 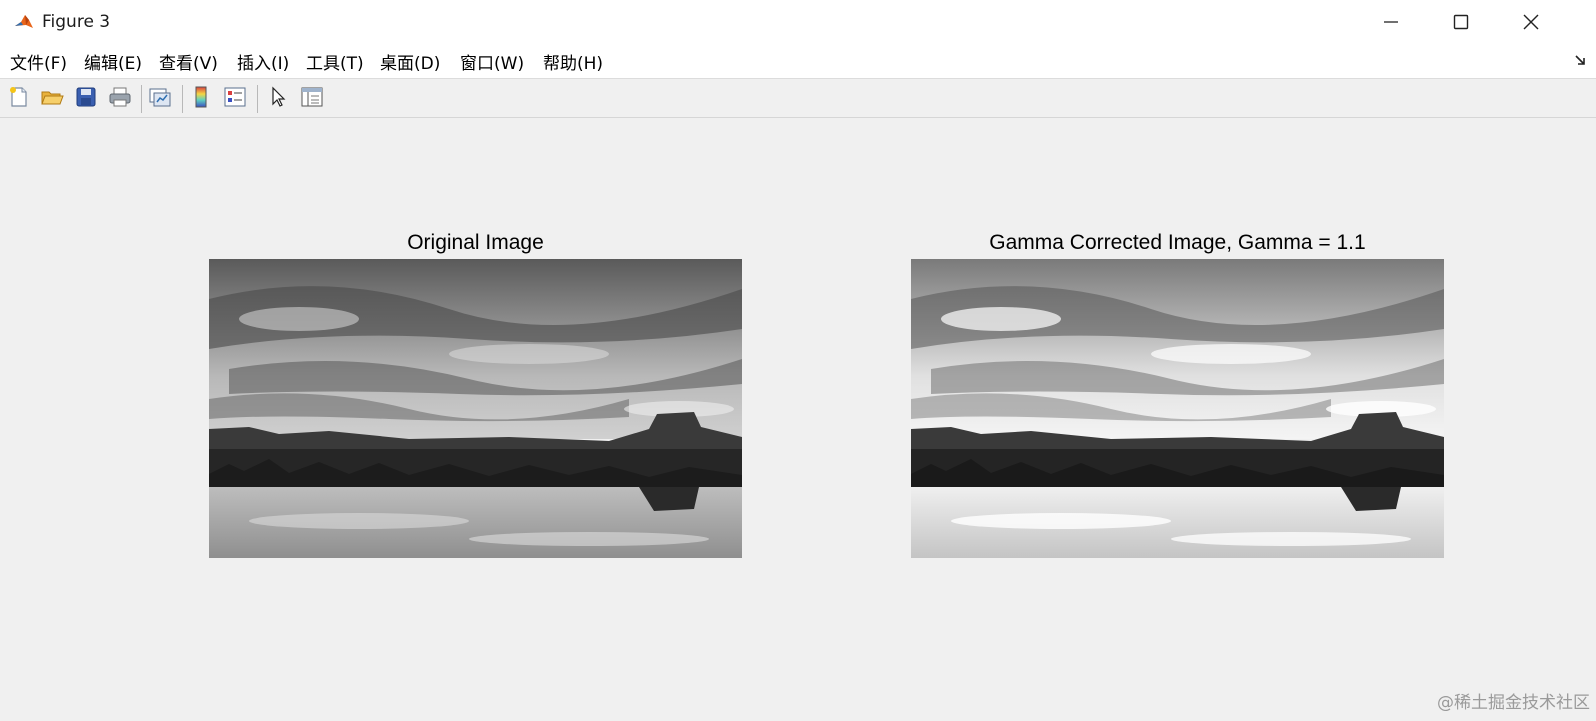 I want to click on menu-view: 查看(V), so click(x=188, y=61).